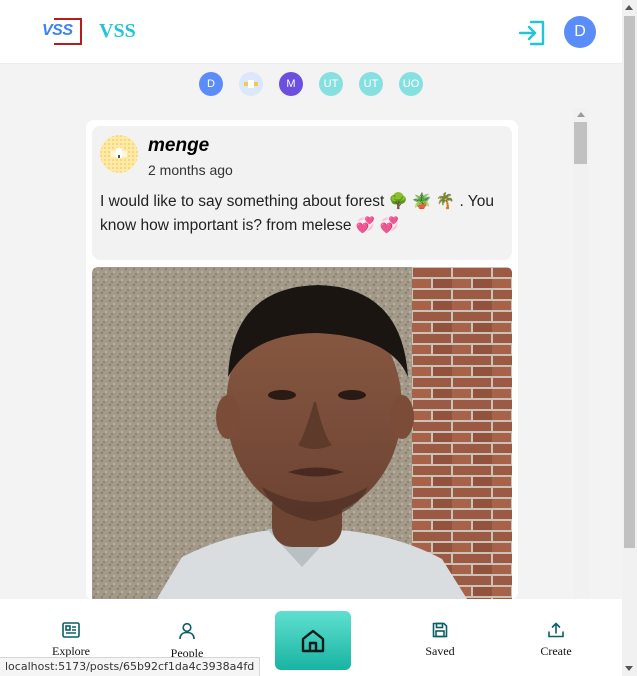 The image size is (637, 676). Describe the element at coordinates (211, 84) in the screenshot. I see `story-avatar: D` at that location.